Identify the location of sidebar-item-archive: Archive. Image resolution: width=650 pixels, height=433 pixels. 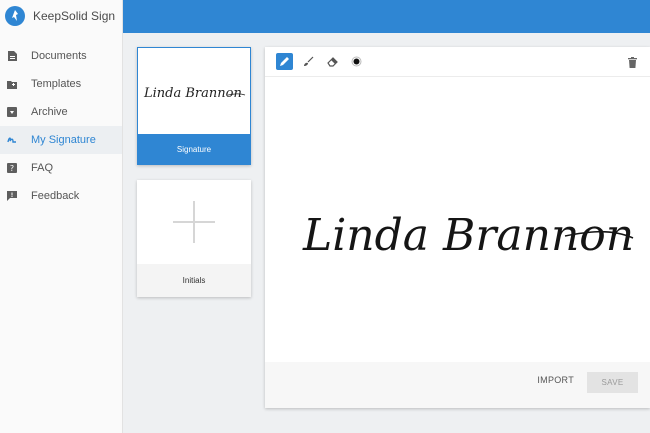
(61, 112).